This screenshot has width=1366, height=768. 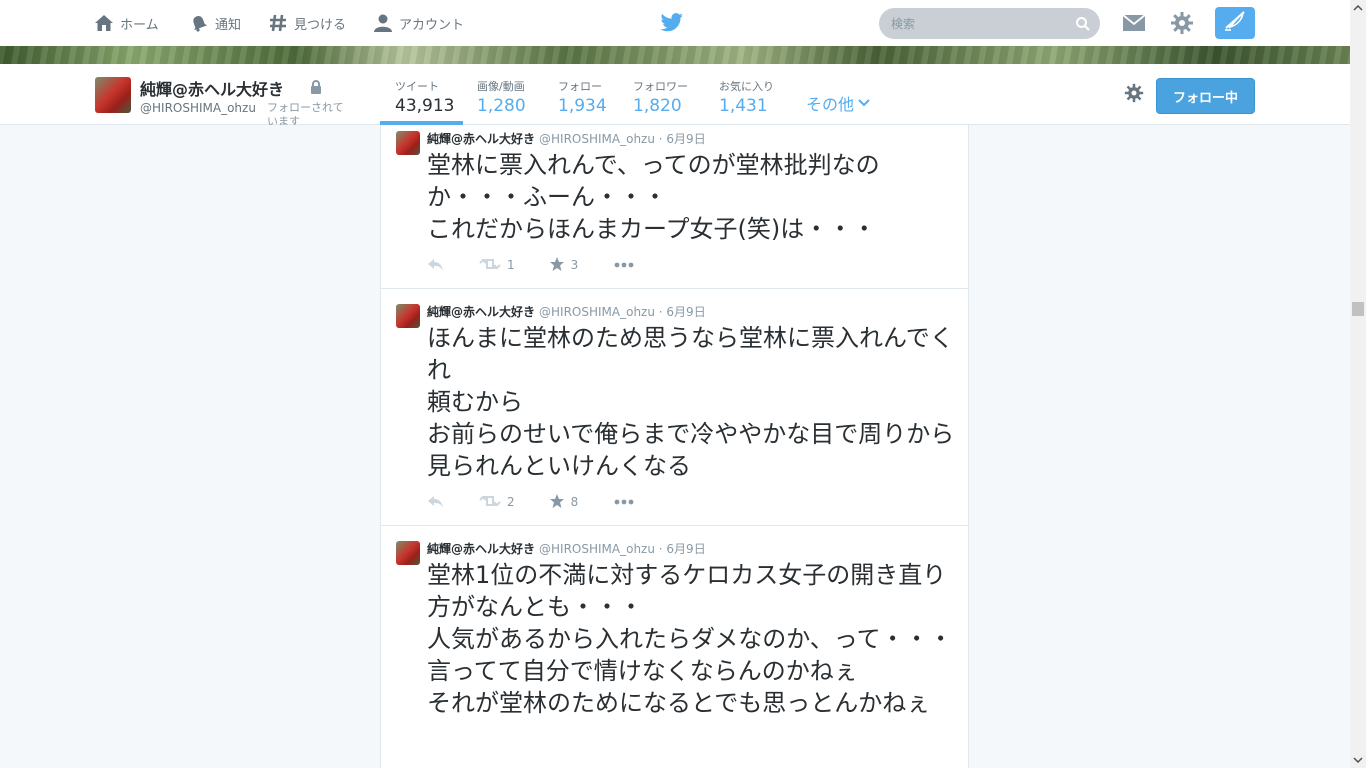 What do you see at coordinates (198, 108) in the screenshot?
I see `profile-handle: @HIROSHIMA_ohzu` at bounding box center [198, 108].